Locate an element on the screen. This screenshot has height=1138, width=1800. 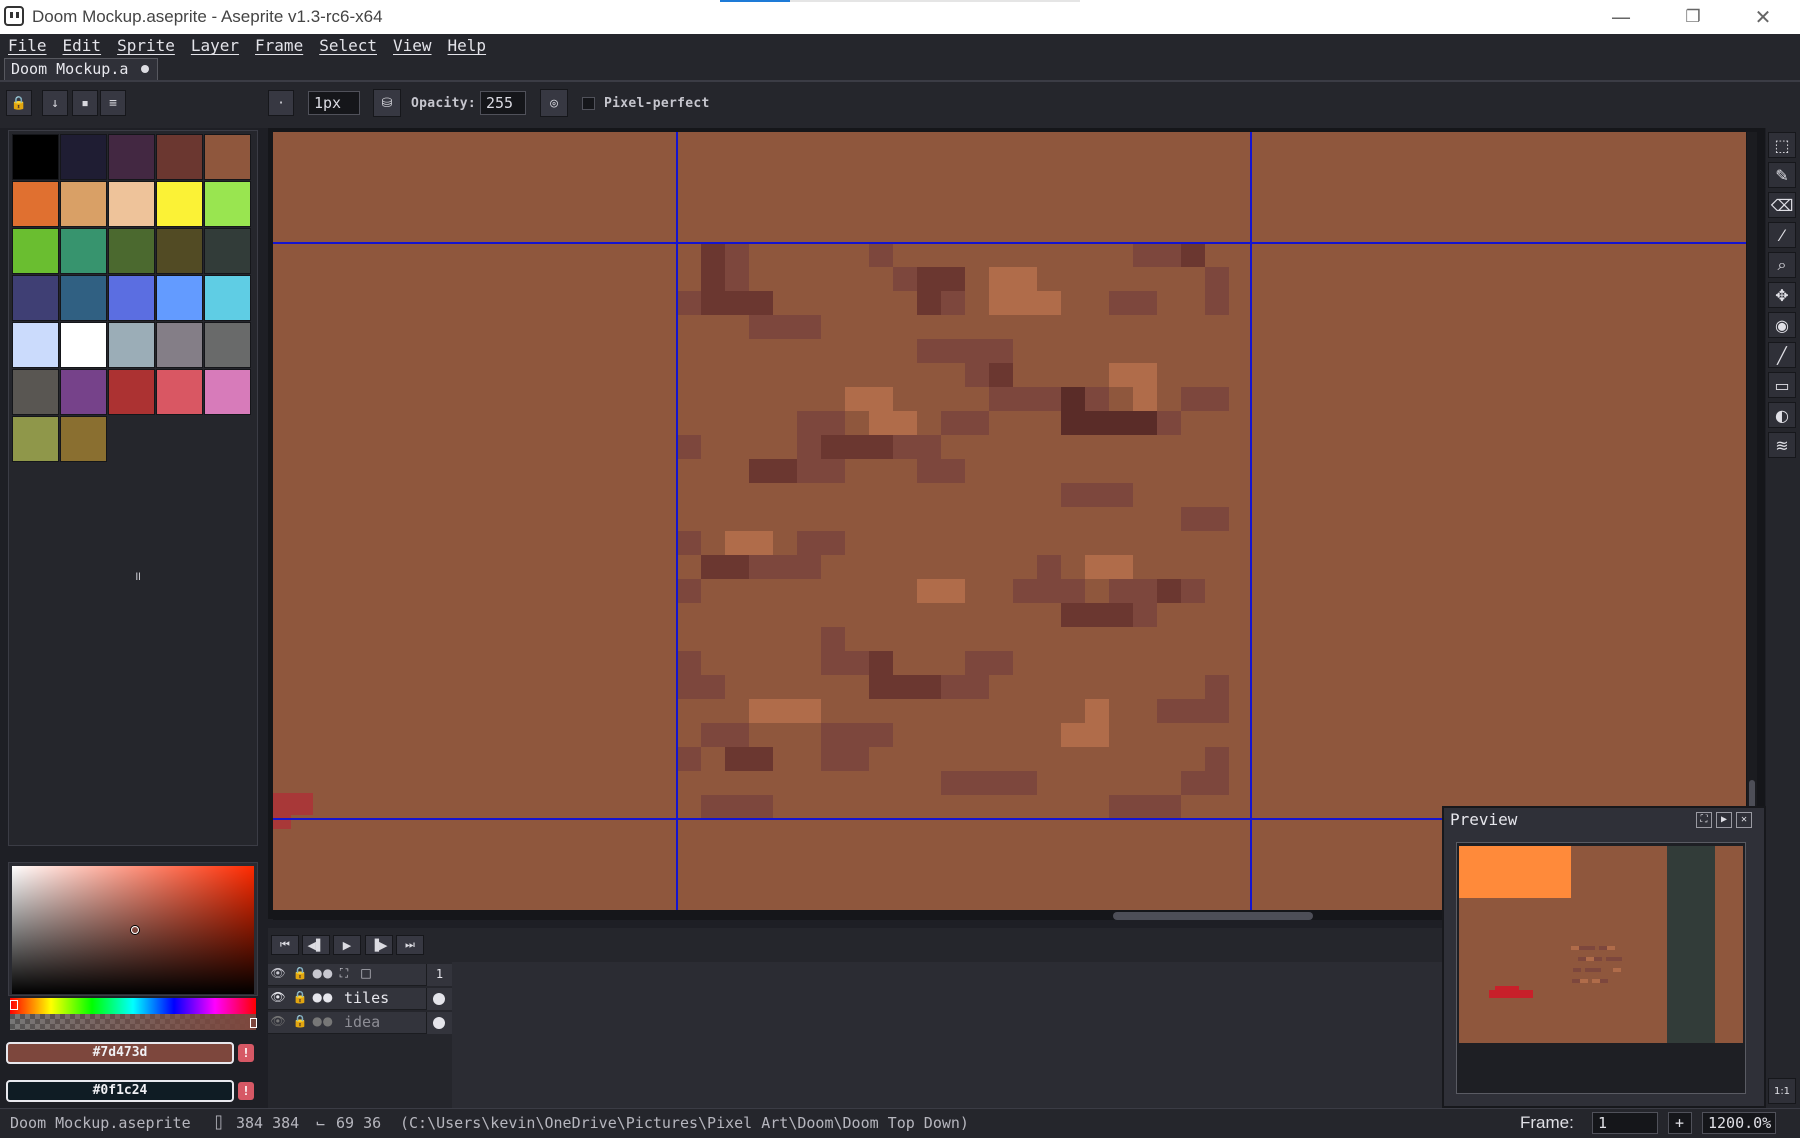
horizontal-scroll-thumb is located at coordinates (1213, 916).